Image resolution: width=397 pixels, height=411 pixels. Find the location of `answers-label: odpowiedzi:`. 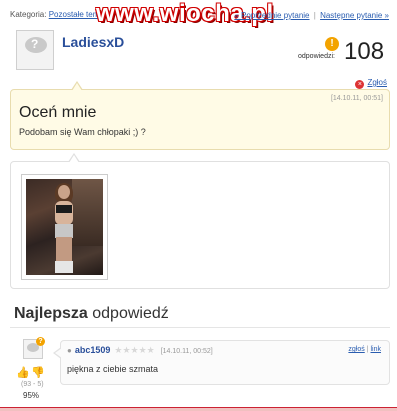

answers-label: odpowiedzi: is located at coordinates (316, 56).